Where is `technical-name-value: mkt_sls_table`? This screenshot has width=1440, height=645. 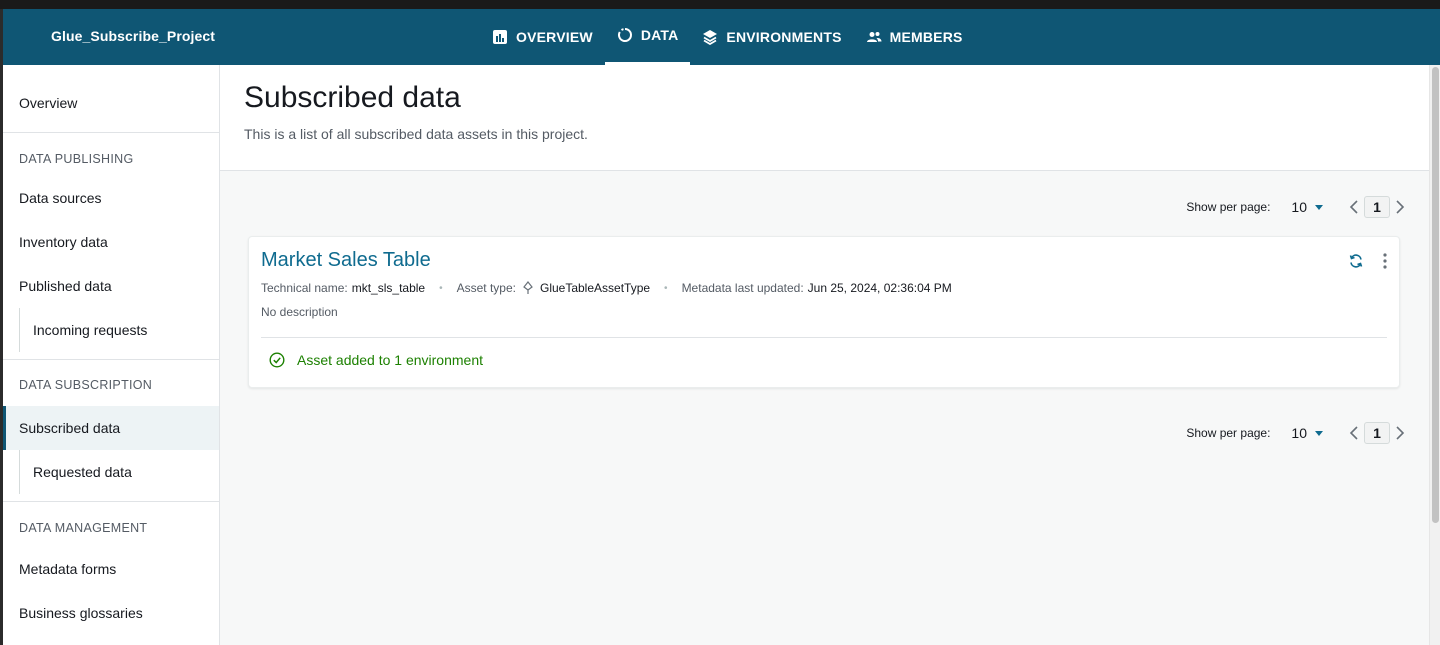 technical-name-value: mkt_sls_table is located at coordinates (388, 288).